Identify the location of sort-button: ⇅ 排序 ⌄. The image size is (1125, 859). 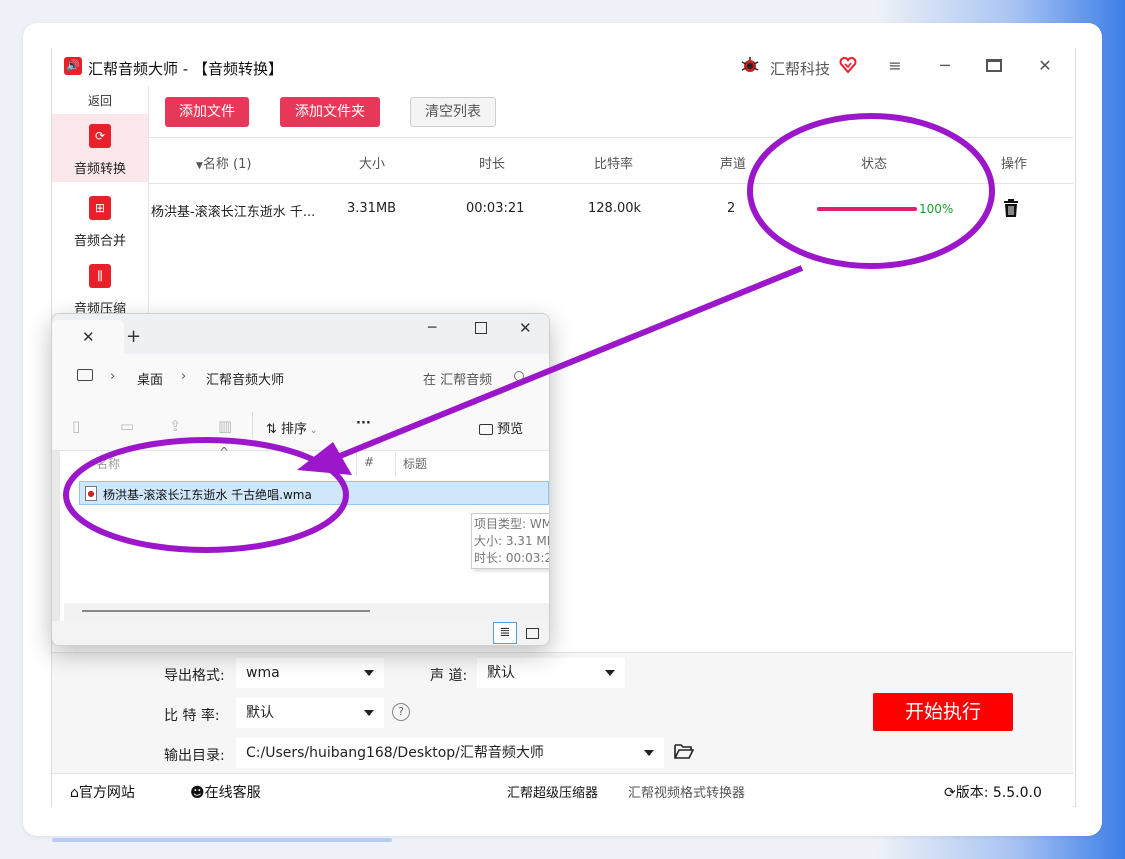
(291, 427).